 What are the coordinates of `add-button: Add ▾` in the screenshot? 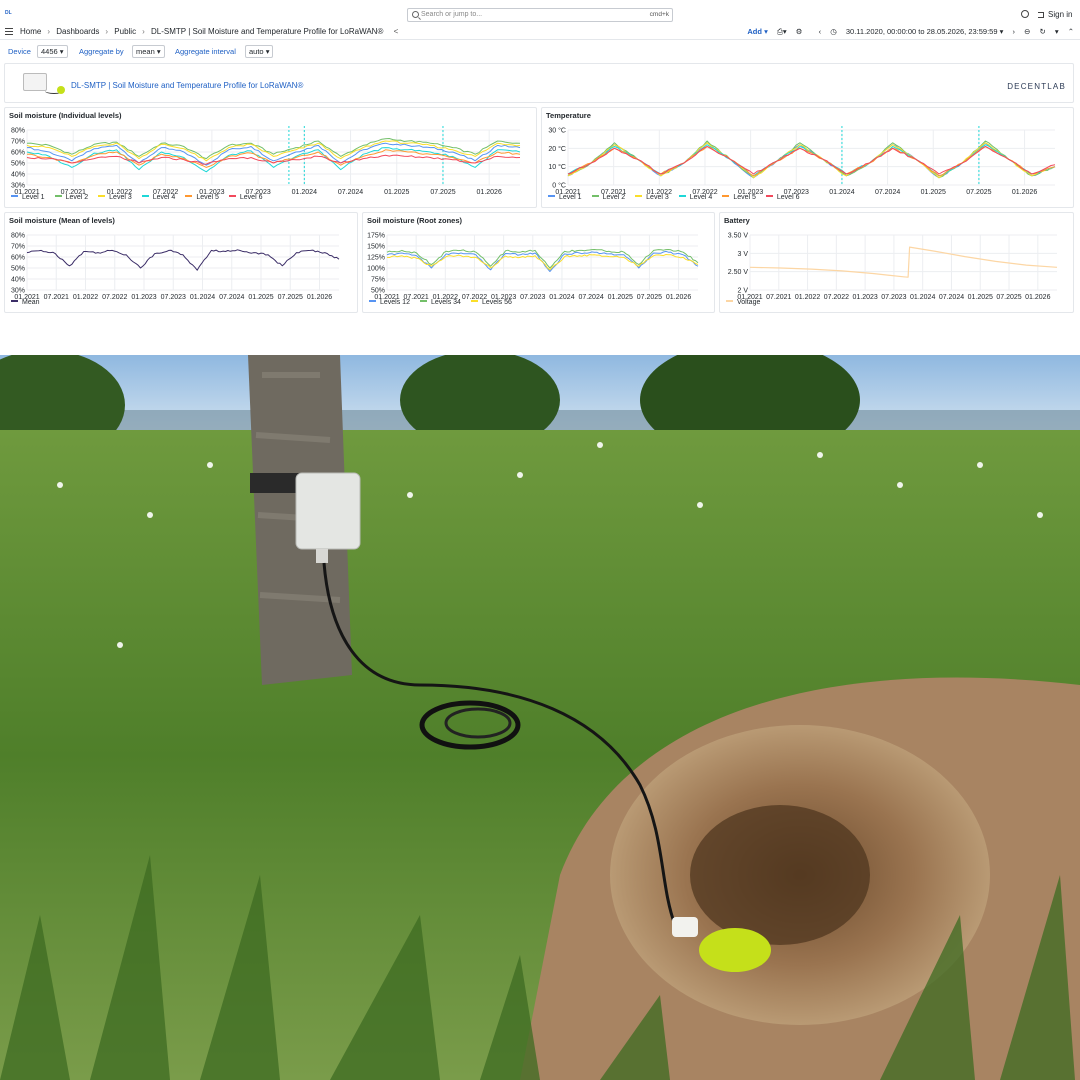 It's located at (753, 31).